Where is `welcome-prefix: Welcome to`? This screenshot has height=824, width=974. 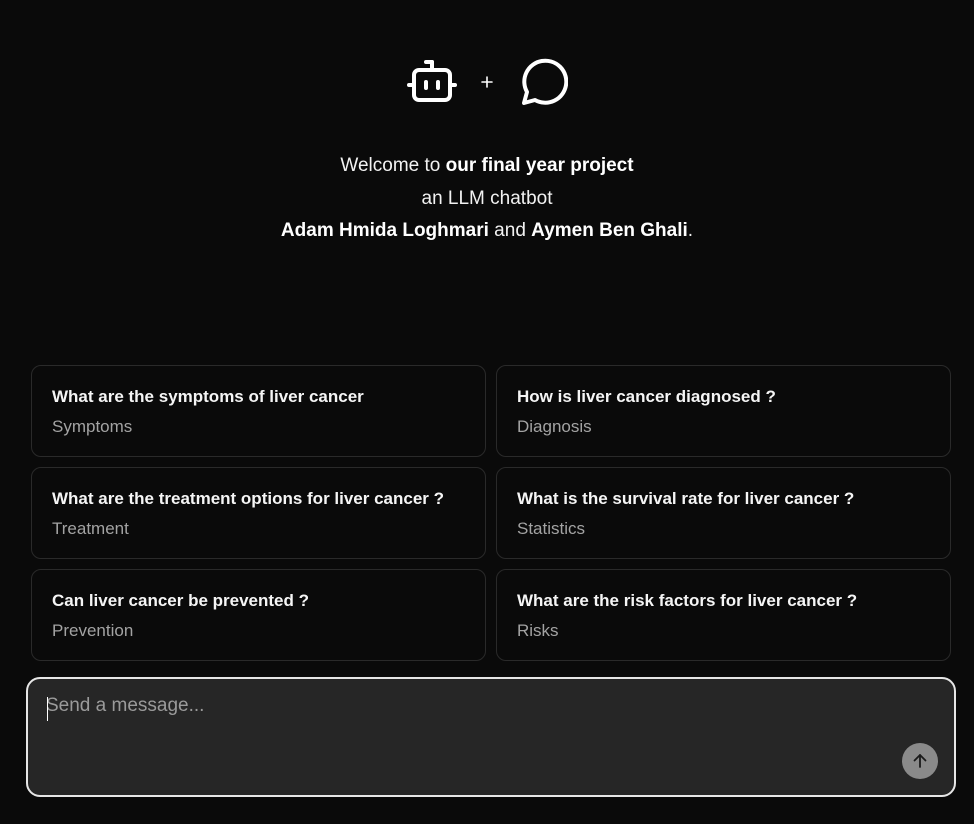
welcome-prefix: Welcome to is located at coordinates (393, 165).